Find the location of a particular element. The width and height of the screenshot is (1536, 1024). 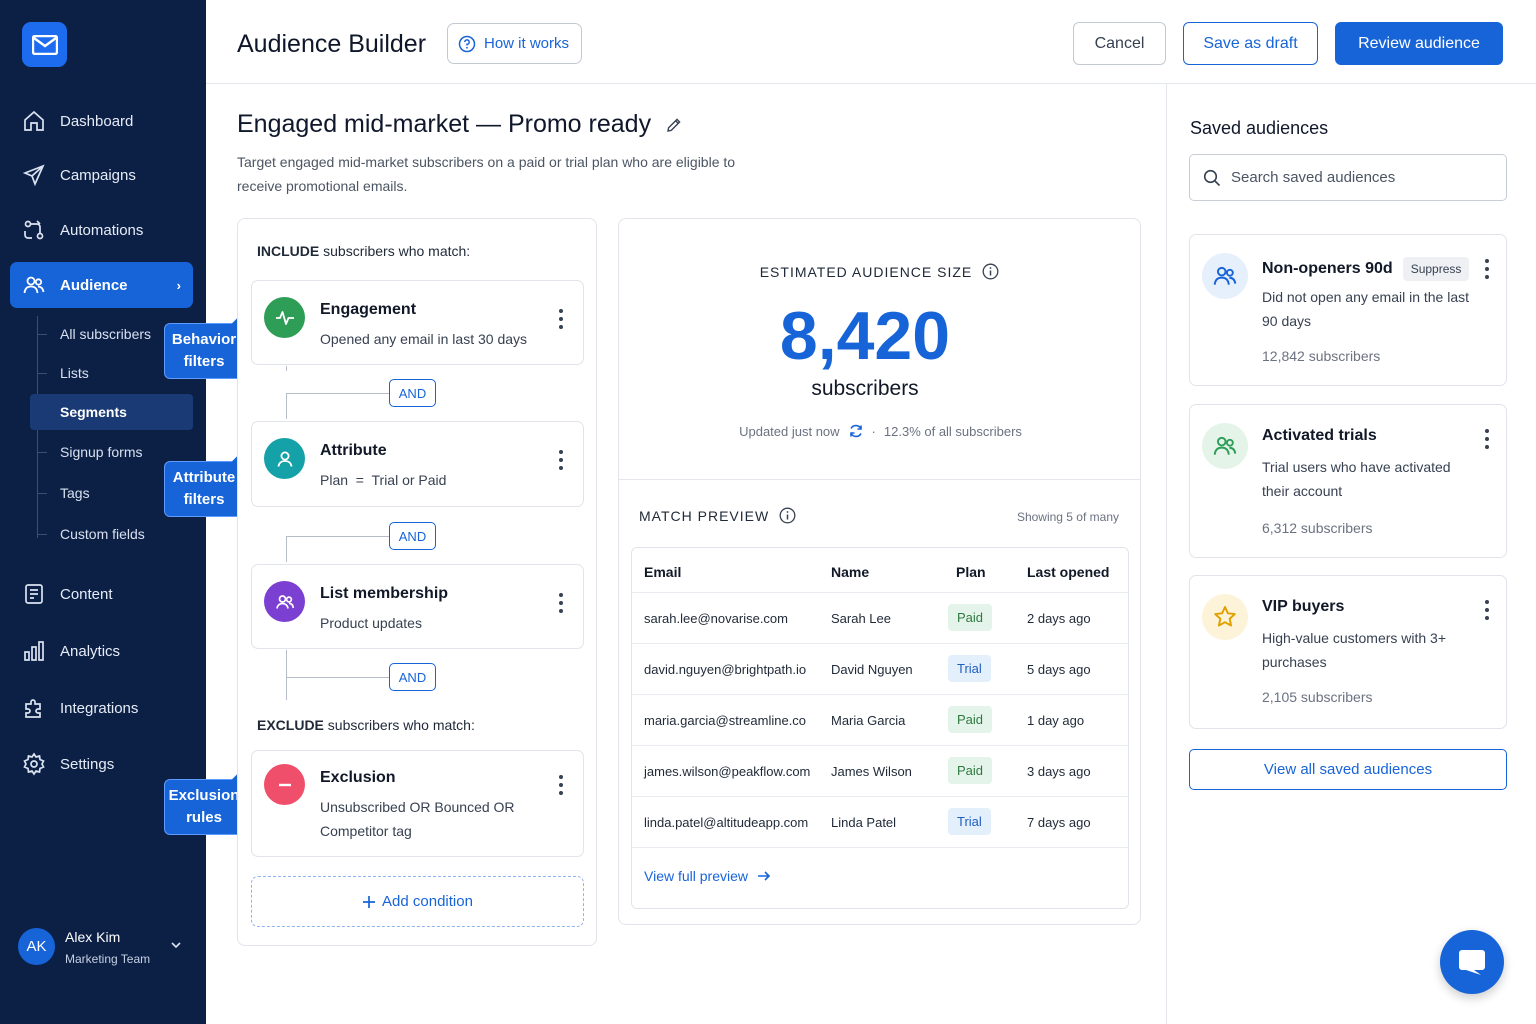

pulse-icon is located at coordinates (284, 317).